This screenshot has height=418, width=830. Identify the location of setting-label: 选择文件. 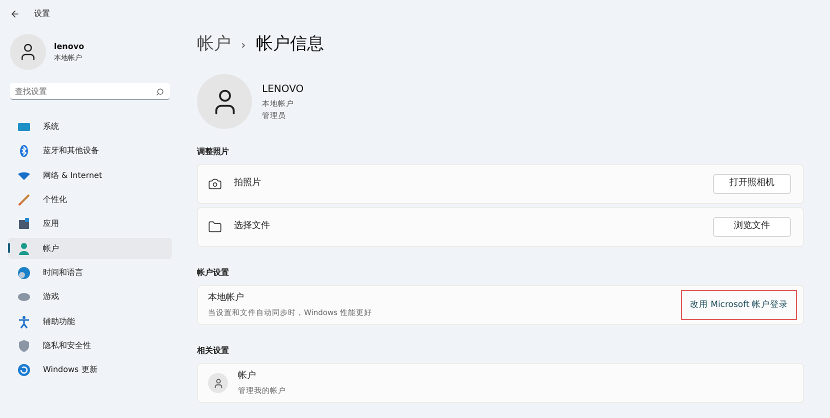
(252, 227).